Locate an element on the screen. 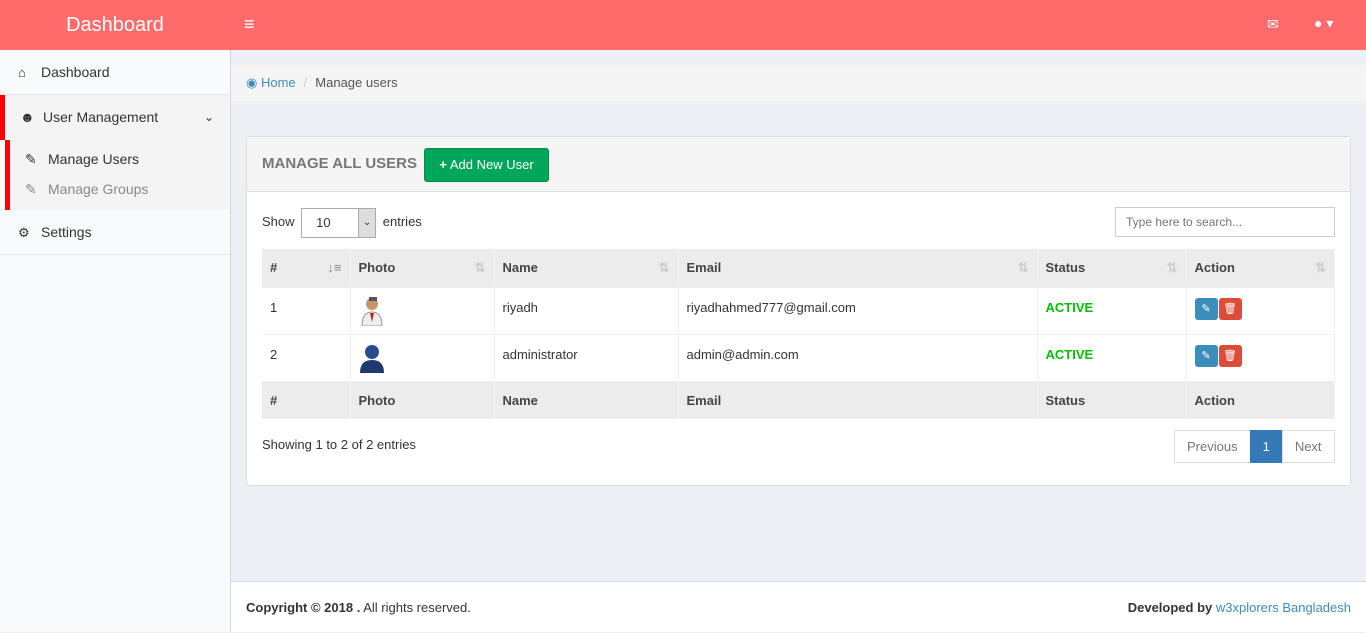 The image size is (1366, 633). cell-name: administrator is located at coordinates (586, 357).